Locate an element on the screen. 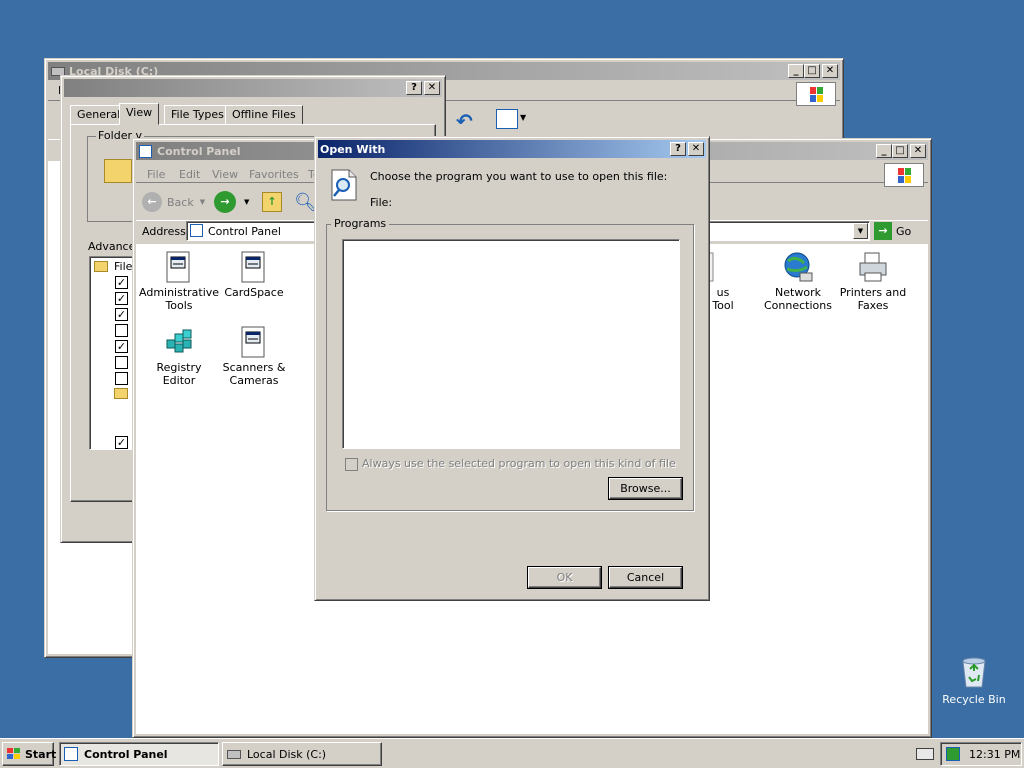  views-dropdown-icon: ▼ is located at coordinates (523, 117).